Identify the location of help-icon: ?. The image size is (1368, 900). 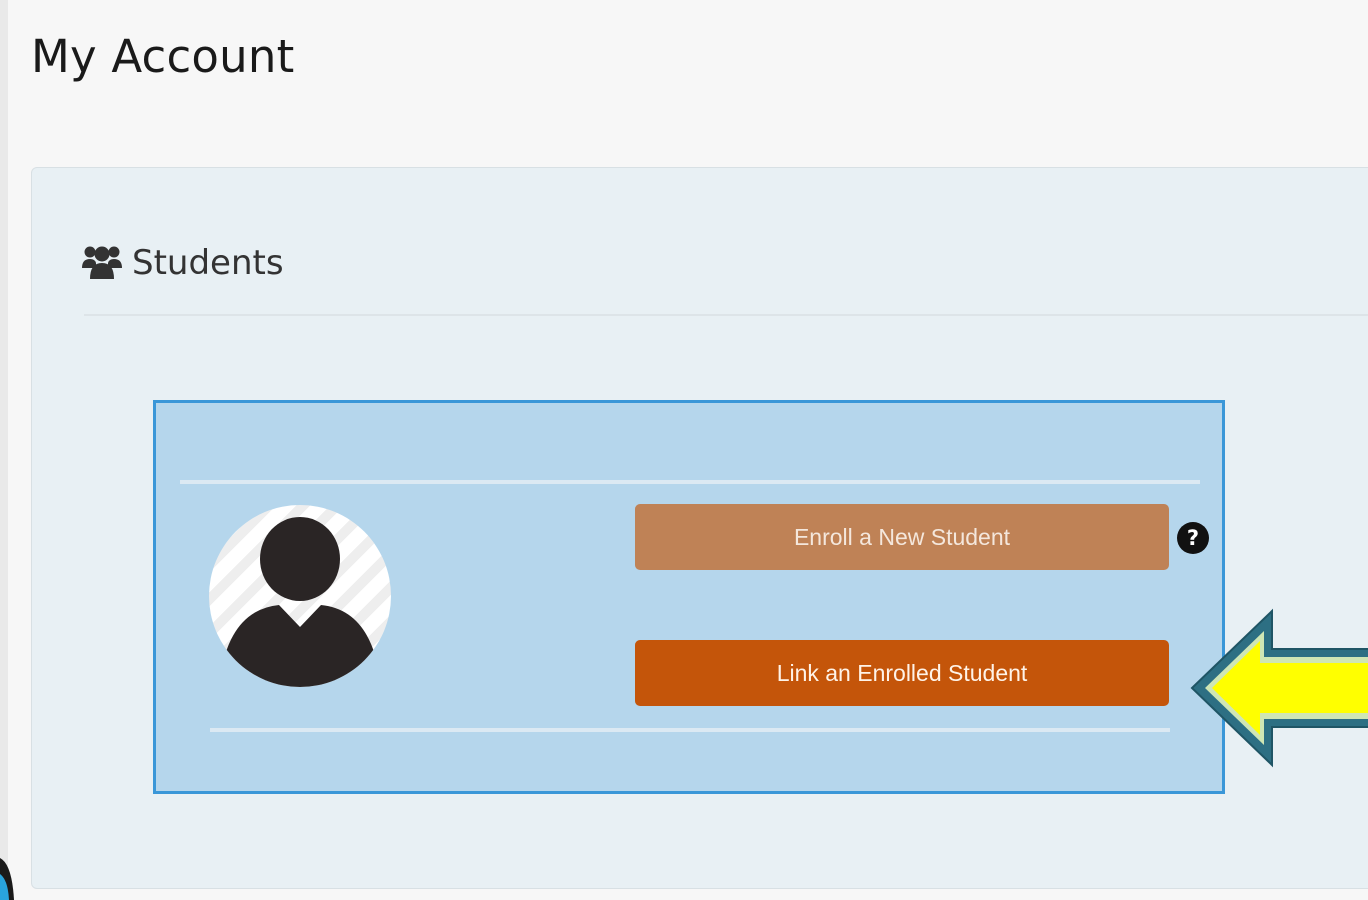
(1193, 538).